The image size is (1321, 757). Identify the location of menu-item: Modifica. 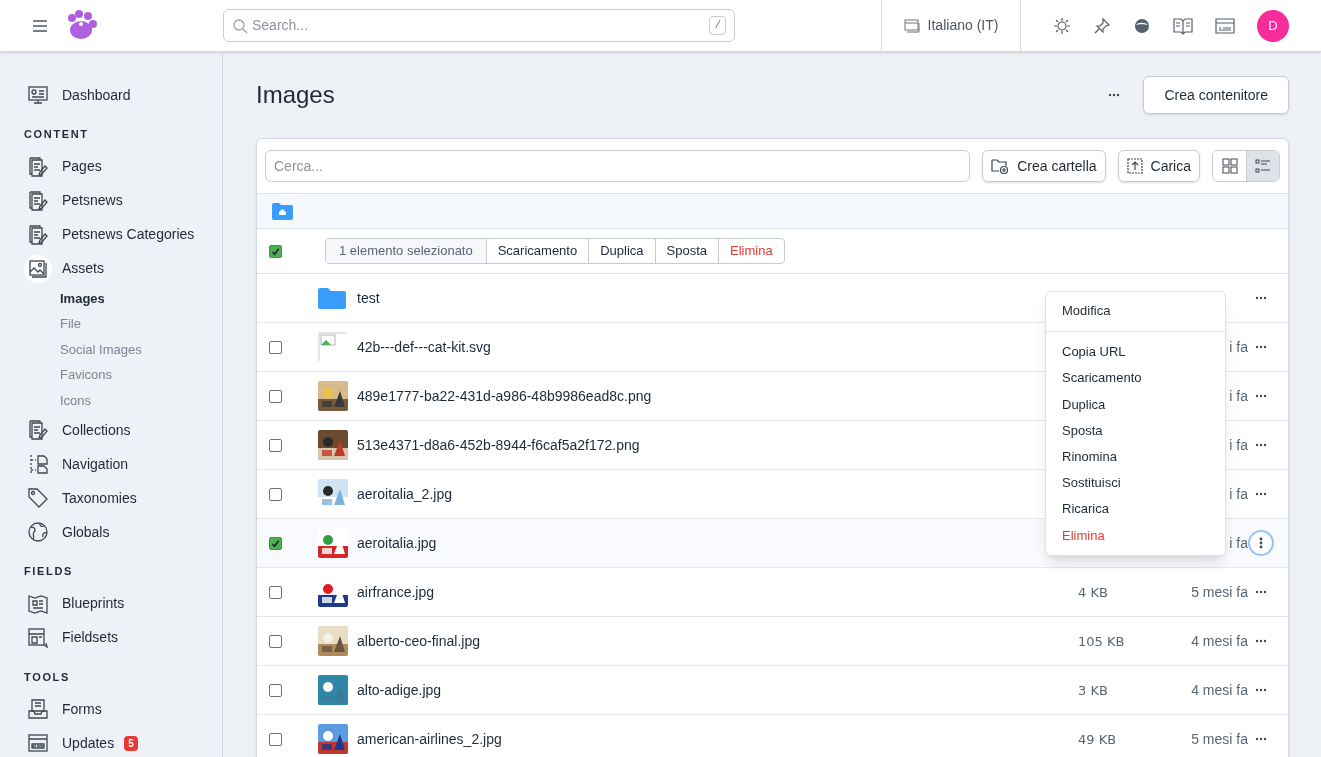
(1135, 311).